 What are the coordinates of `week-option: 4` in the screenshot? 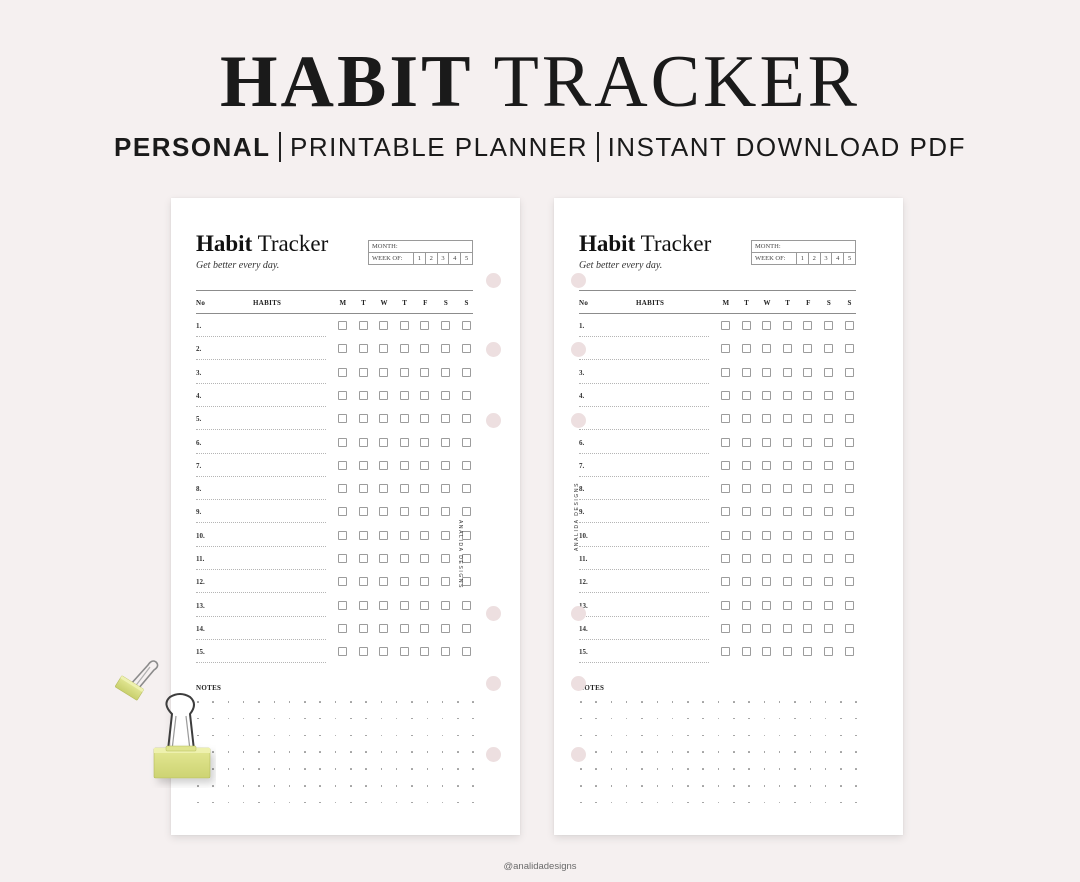 It's located at (455, 258).